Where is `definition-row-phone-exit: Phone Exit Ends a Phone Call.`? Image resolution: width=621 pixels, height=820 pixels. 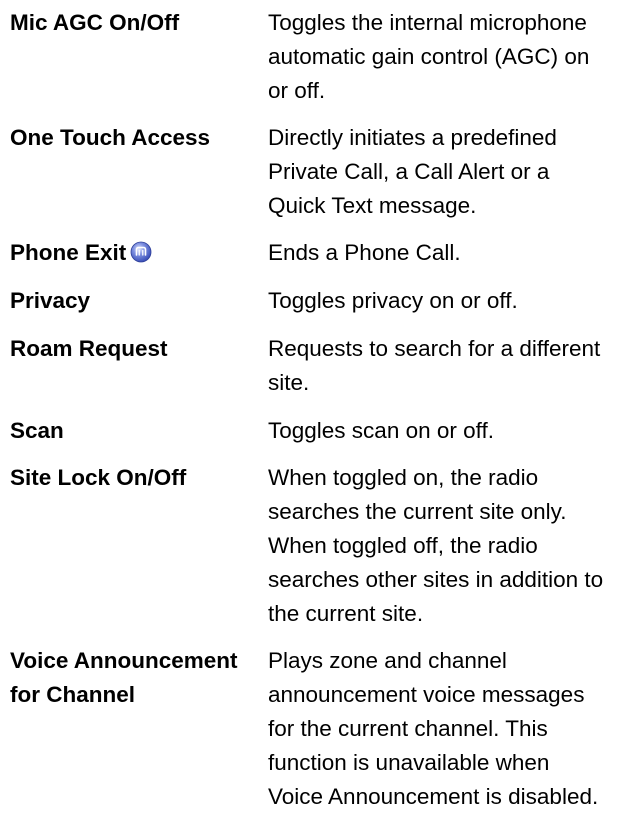
definition-row-phone-exit: Phone Exit Ends a Phone Call. is located at coordinates (310, 253).